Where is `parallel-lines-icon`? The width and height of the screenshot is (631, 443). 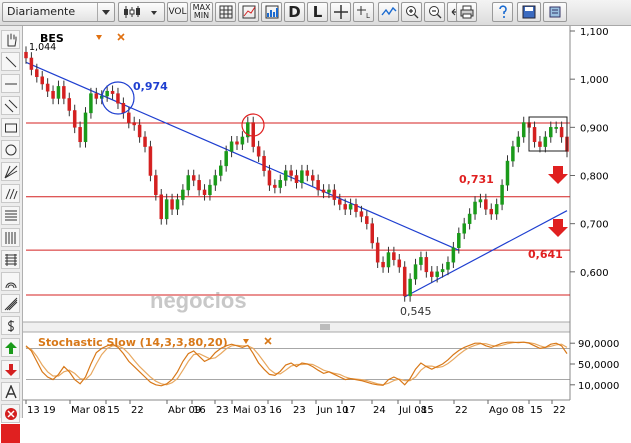
parallel-lines-icon is located at coordinates (11, 193).